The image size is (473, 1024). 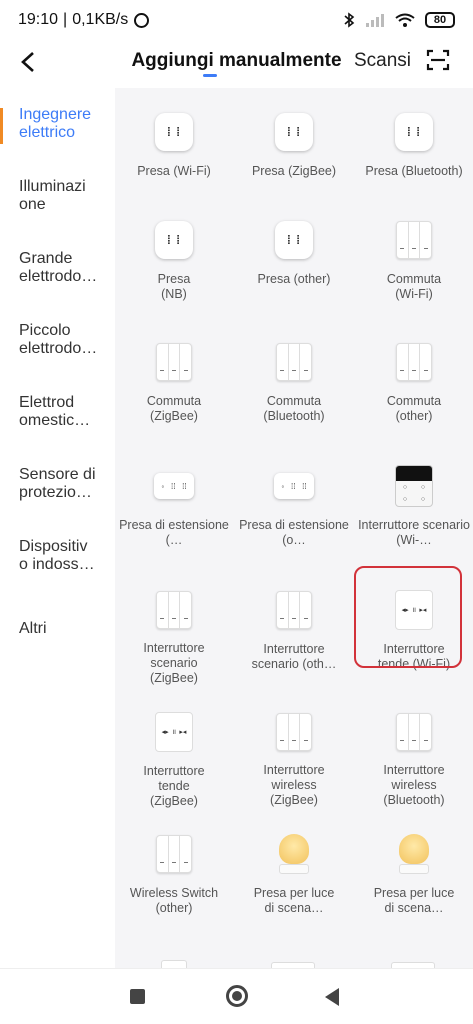 What do you see at coordinates (137, 996) in the screenshot?
I see `recents-button` at bounding box center [137, 996].